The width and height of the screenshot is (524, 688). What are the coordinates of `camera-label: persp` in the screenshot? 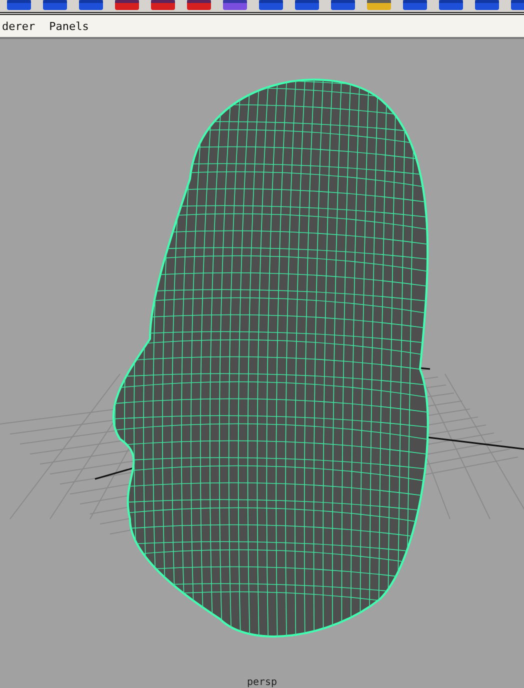 It's located at (262, 682).